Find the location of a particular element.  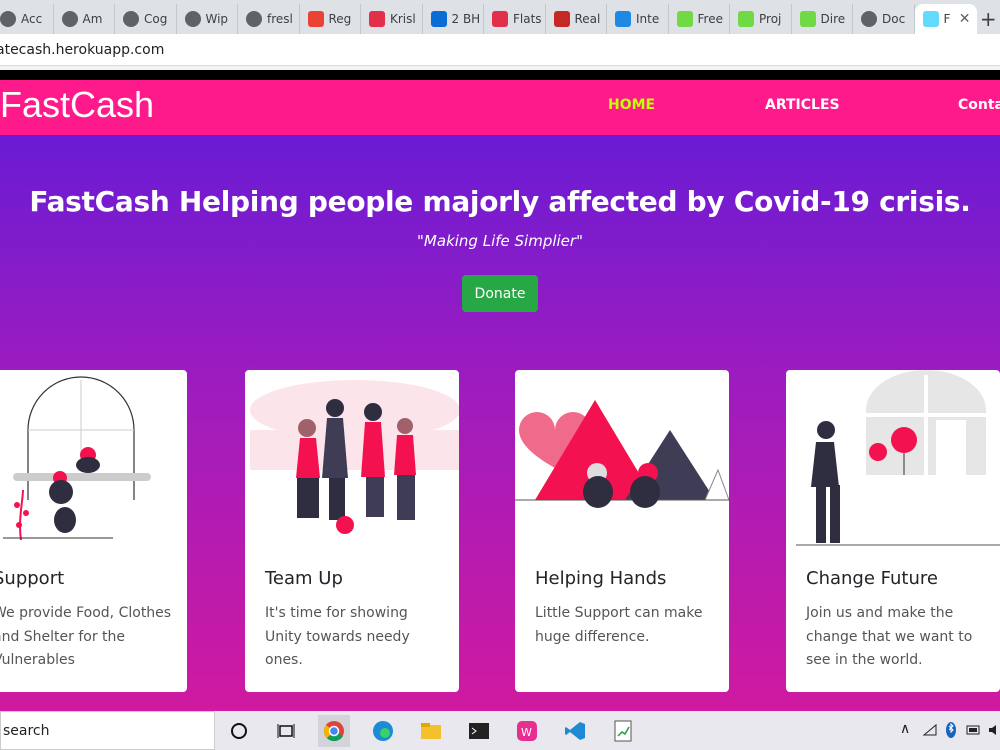

nav-link-home: HOME is located at coordinates (631, 105).